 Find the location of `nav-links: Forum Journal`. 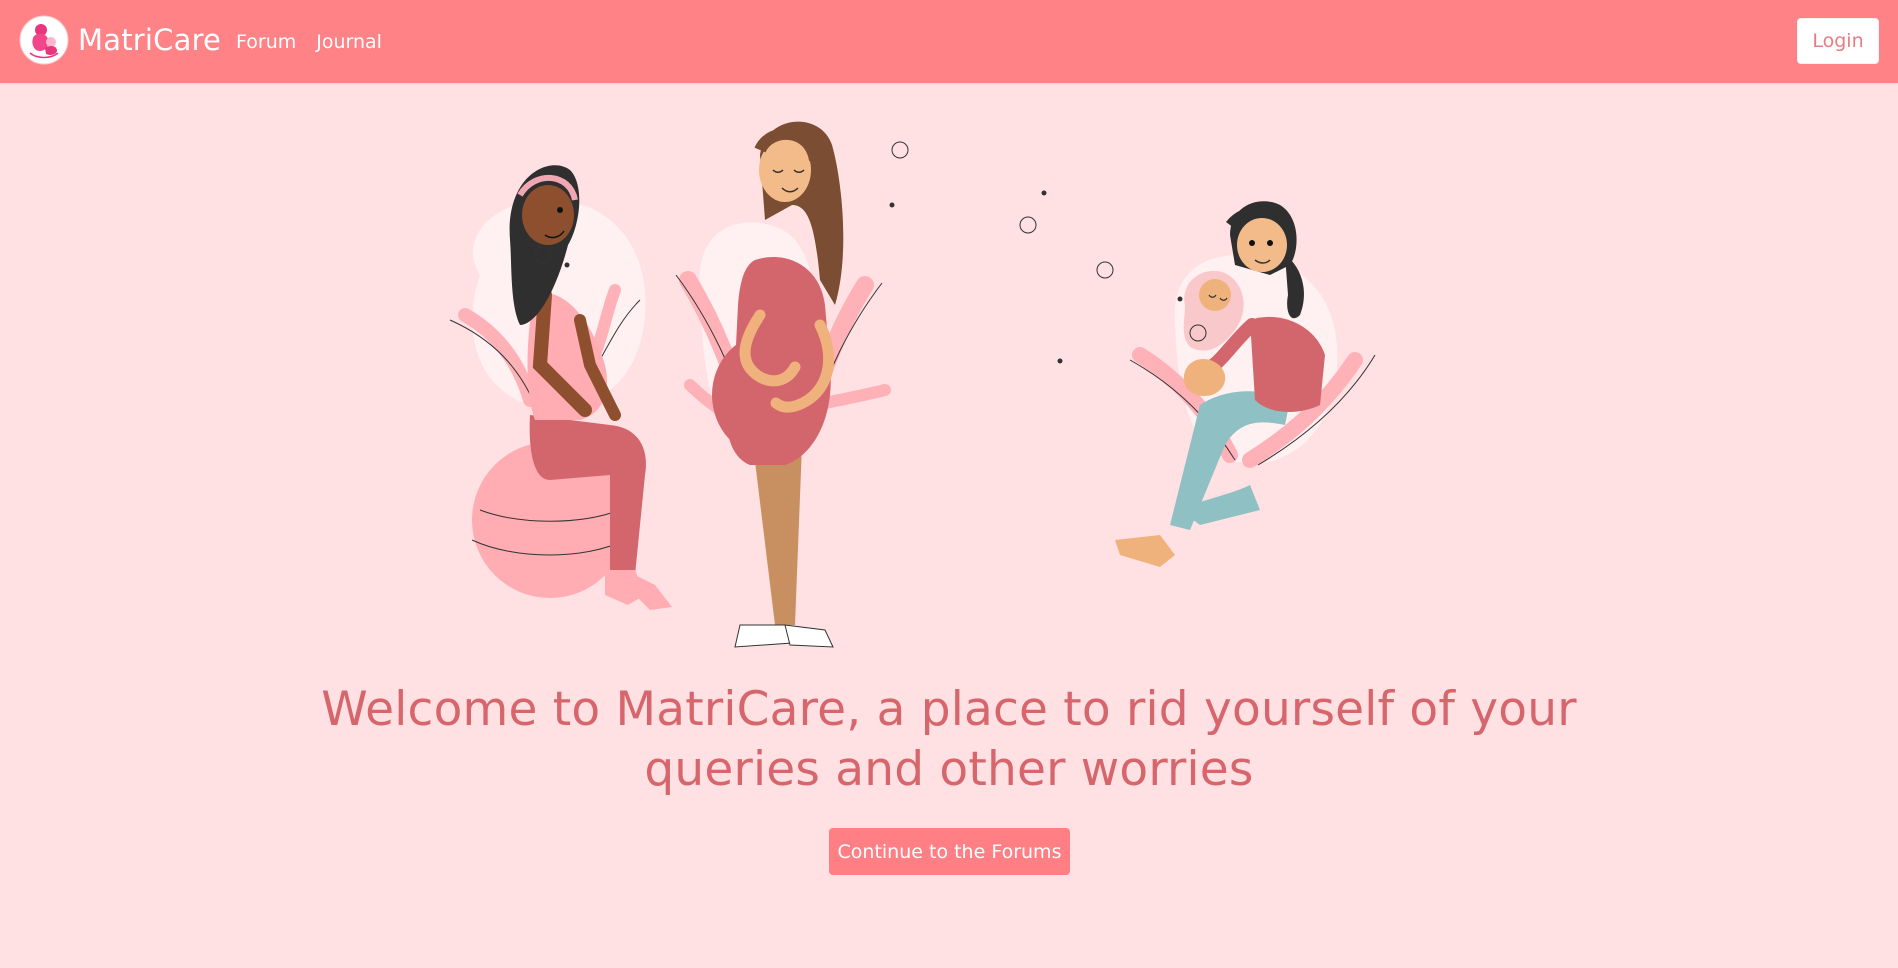

nav-links: Forum Journal is located at coordinates (309, 42).